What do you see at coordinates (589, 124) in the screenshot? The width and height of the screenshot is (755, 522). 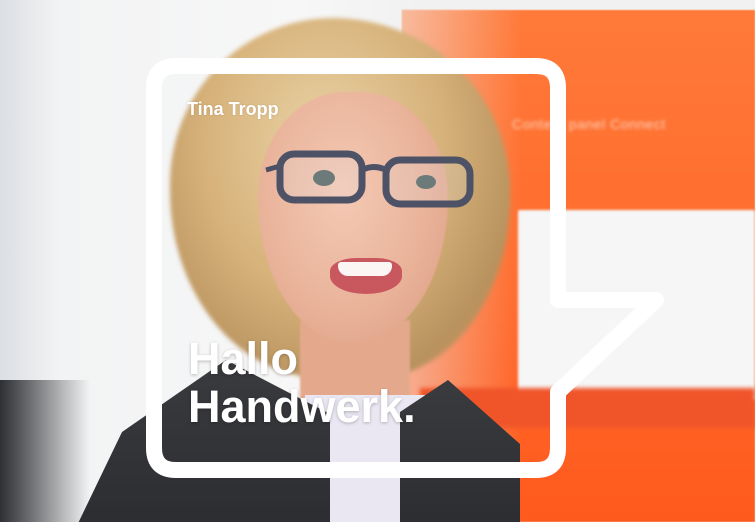 I see `background-blurred-text: Content panel Connect` at bounding box center [589, 124].